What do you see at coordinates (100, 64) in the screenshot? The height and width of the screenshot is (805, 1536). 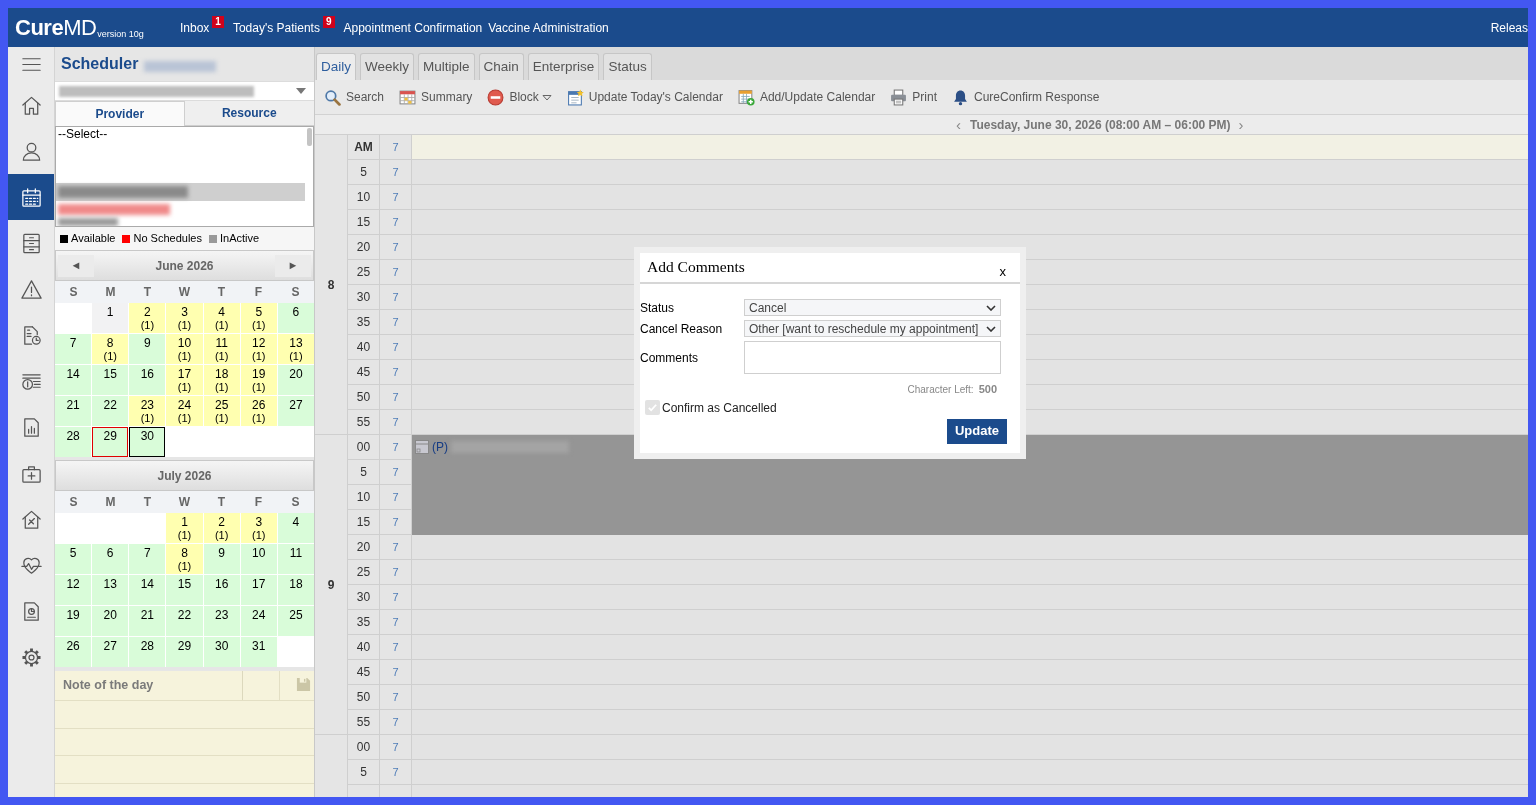 I see `panel-title: Scheduler` at bounding box center [100, 64].